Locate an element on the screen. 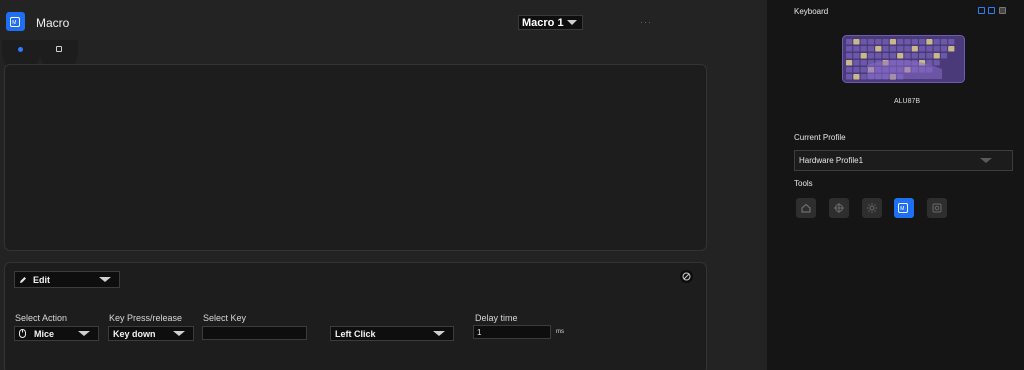  export-icon is located at coordinates (991, 10).